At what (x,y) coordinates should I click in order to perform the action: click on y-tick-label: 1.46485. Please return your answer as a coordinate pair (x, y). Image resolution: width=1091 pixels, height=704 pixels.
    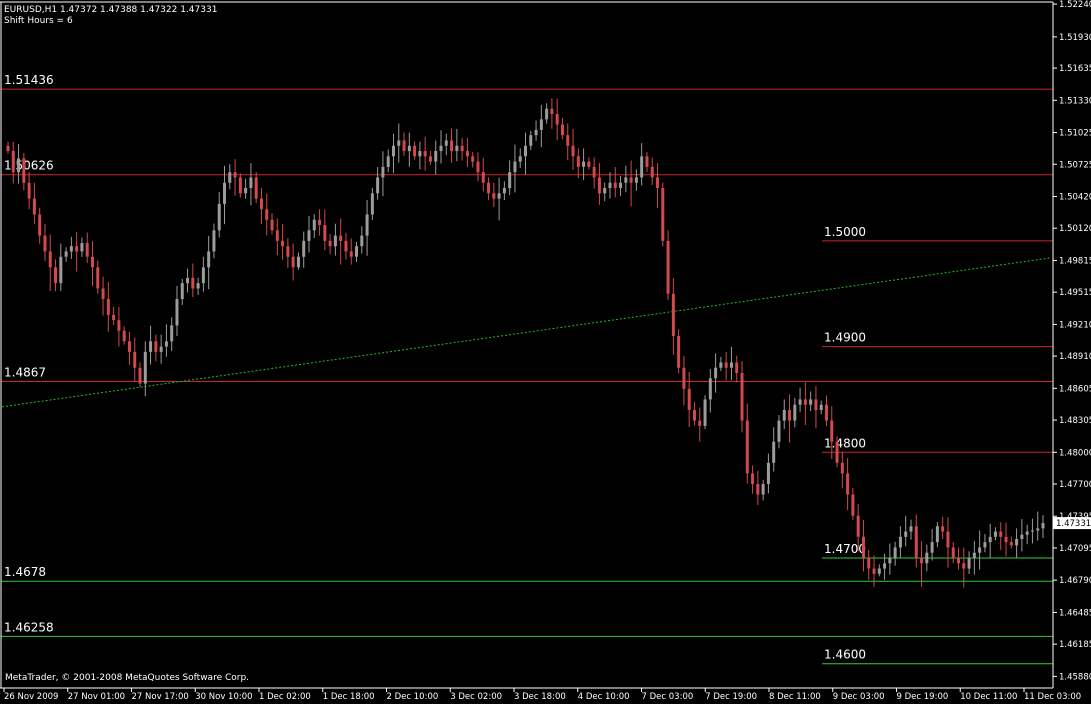
    Looking at the image, I should click on (1075, 613).